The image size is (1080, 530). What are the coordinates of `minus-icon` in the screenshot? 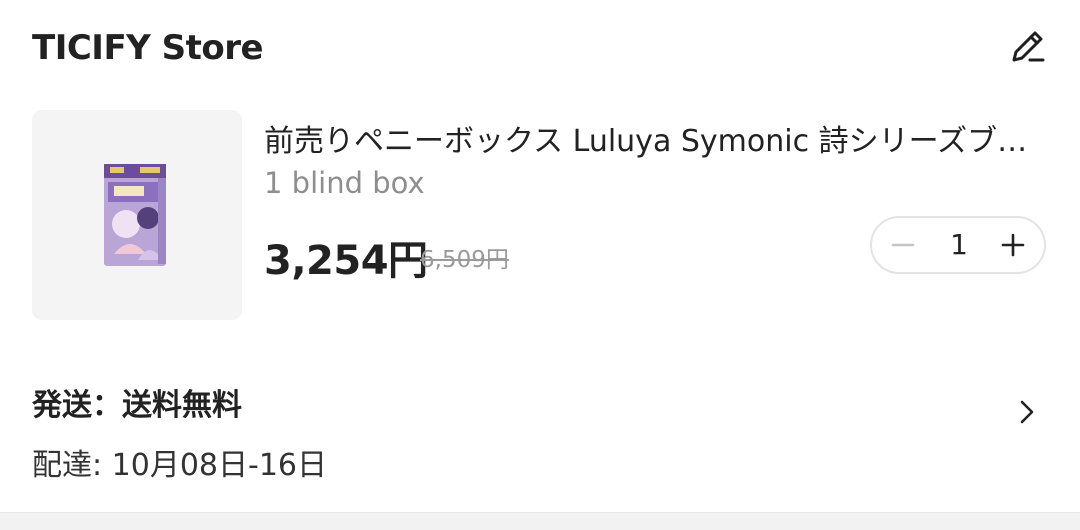 It's located at (903, 245).